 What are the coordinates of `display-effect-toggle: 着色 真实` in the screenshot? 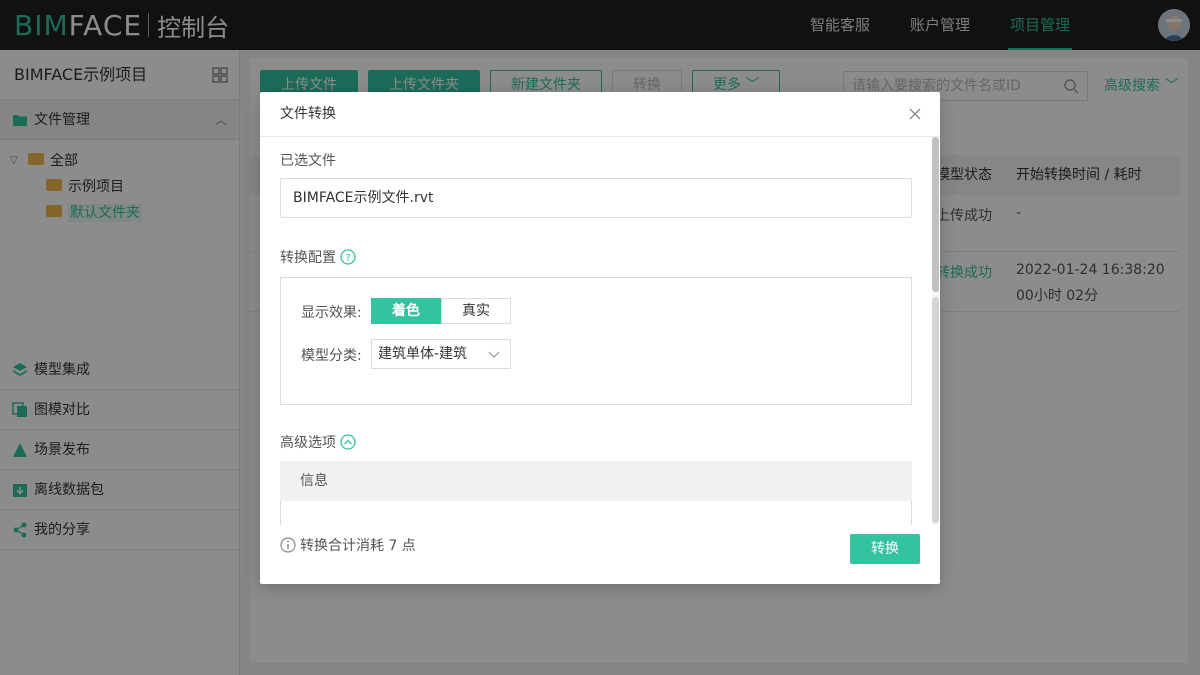 It's located at (441, 311).